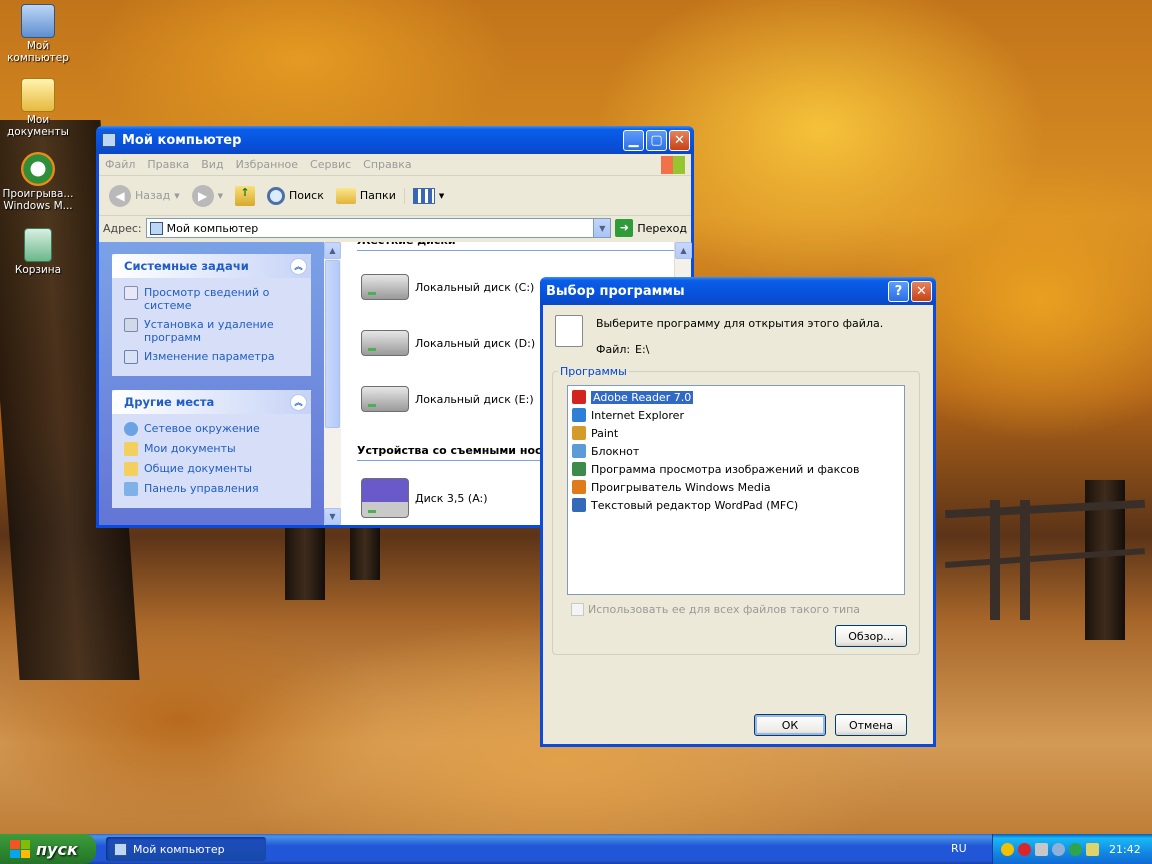 The image size is (1152, 864). What do you see at coordinates (1024, 849) in the screenshot?
I see `antivirus-icon` at bounding box center [1024, 849].